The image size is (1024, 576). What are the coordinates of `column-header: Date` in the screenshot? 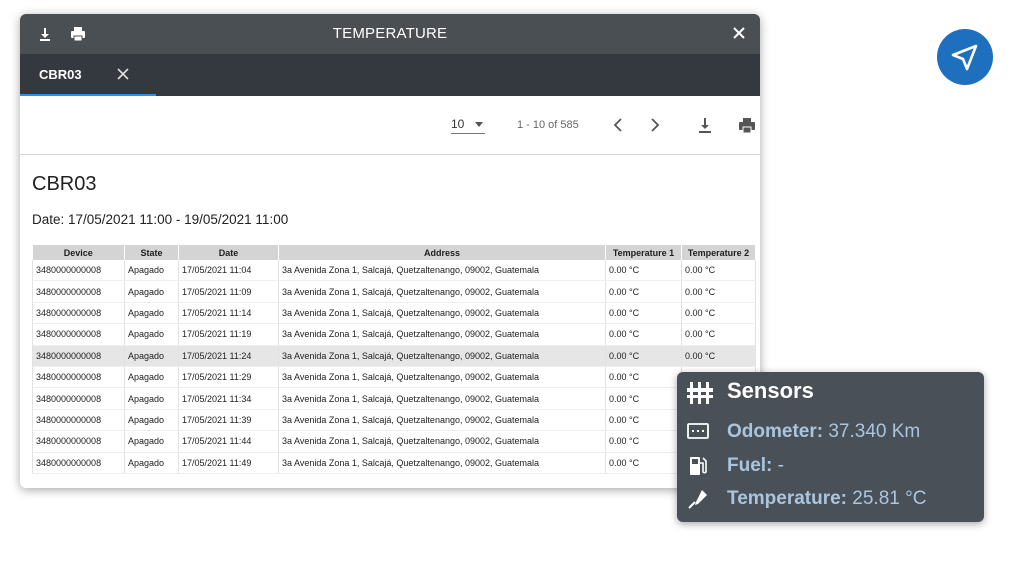 It's located at (228, 252).